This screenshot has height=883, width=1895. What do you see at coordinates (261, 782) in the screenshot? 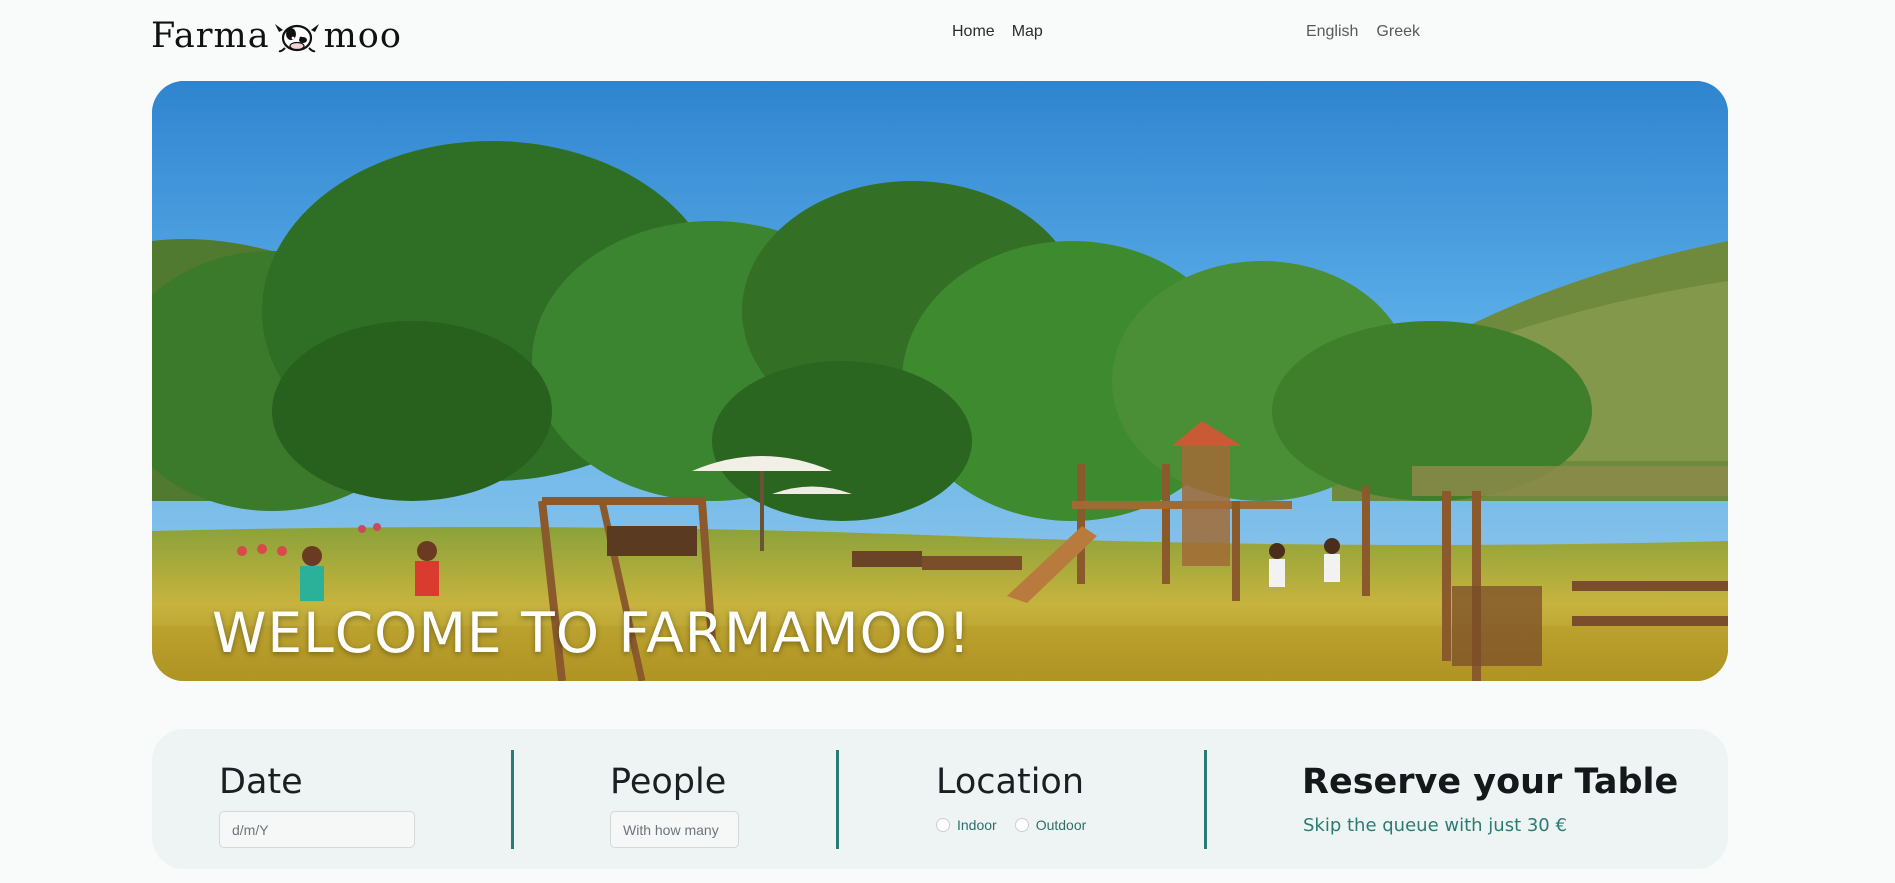
I see `date-heading: Date` at bounding box center [261, 782].